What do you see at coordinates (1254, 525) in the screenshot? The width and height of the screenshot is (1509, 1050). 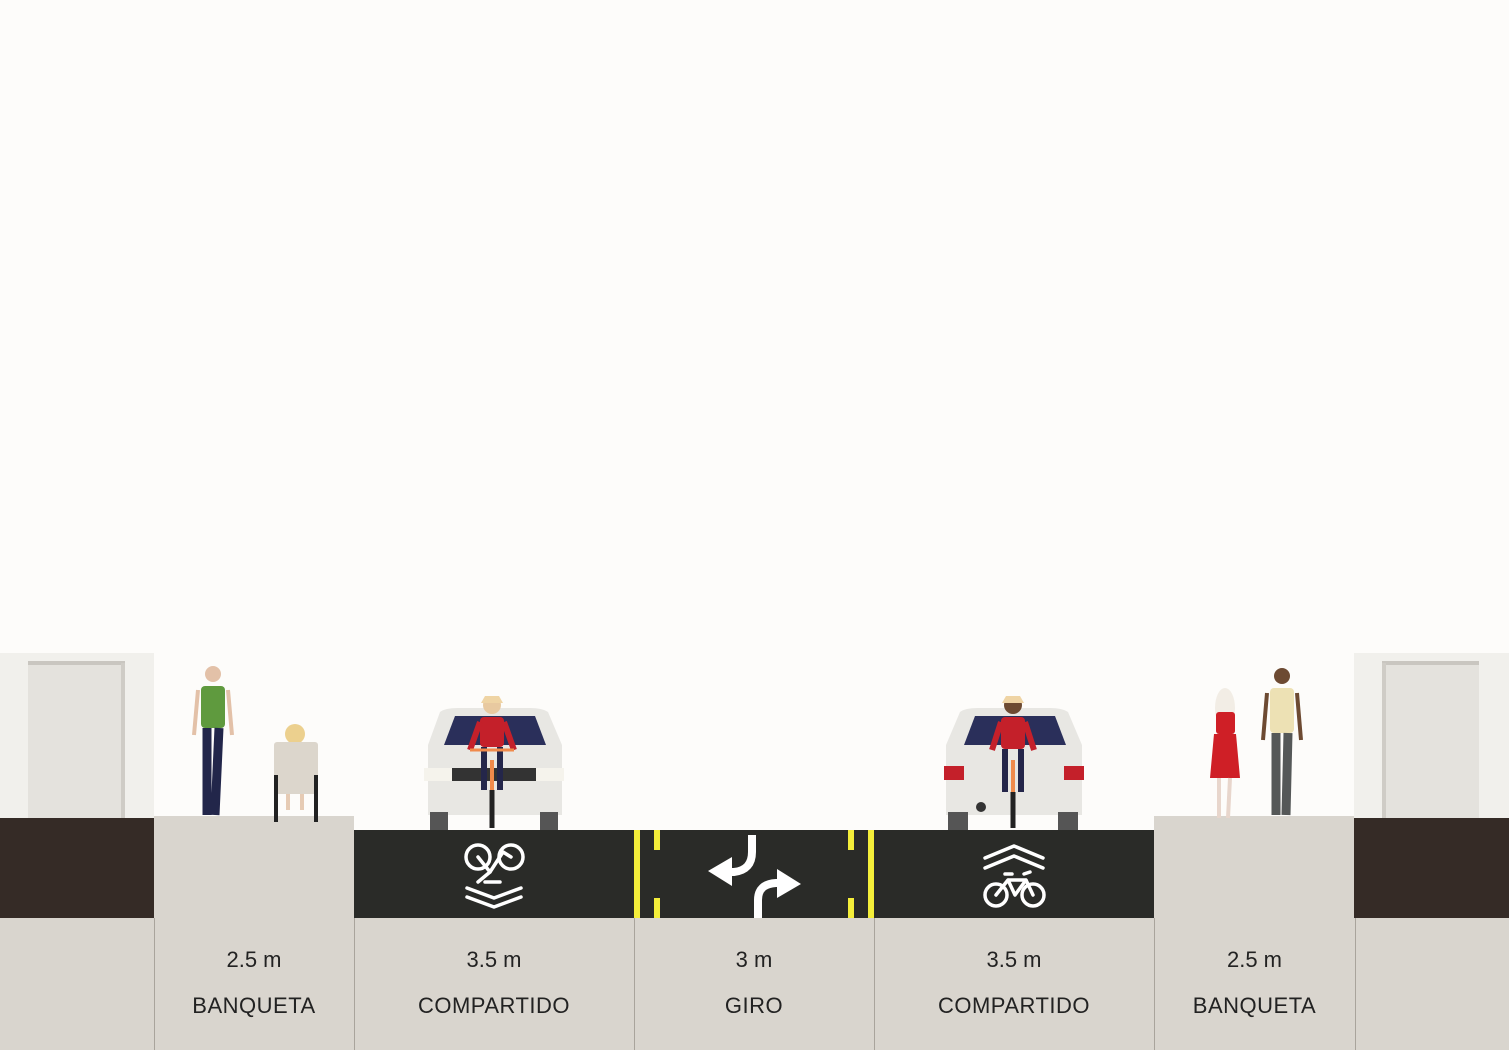 I see `segment-sidewalk-right: 2.5 m BANQUETA` at bounding box center [1254, 525].